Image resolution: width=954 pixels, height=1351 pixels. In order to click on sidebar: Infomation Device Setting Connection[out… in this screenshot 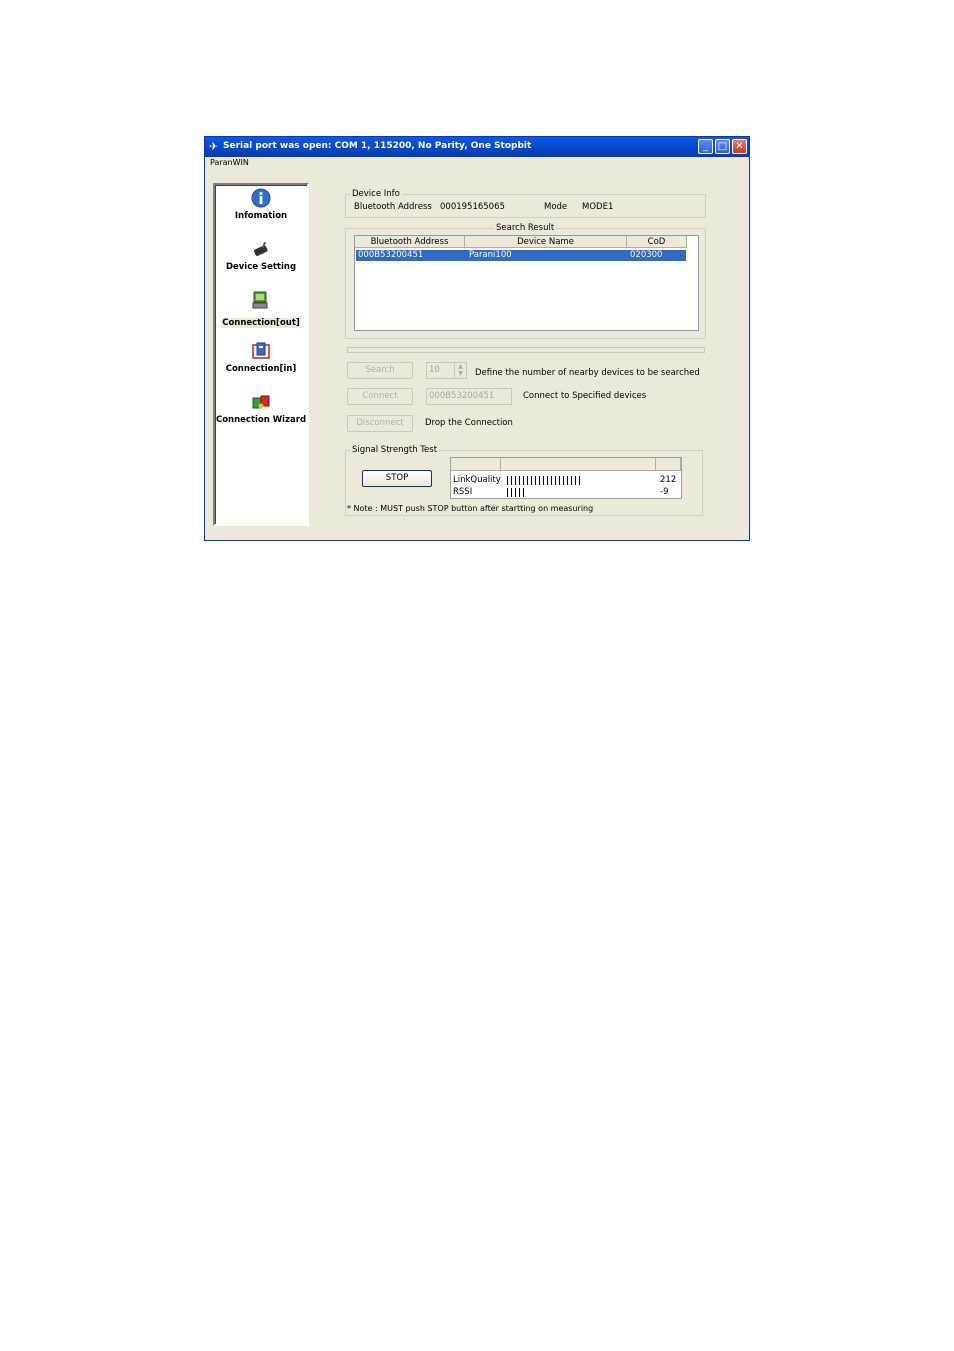, I will do `click(261, 354)`.